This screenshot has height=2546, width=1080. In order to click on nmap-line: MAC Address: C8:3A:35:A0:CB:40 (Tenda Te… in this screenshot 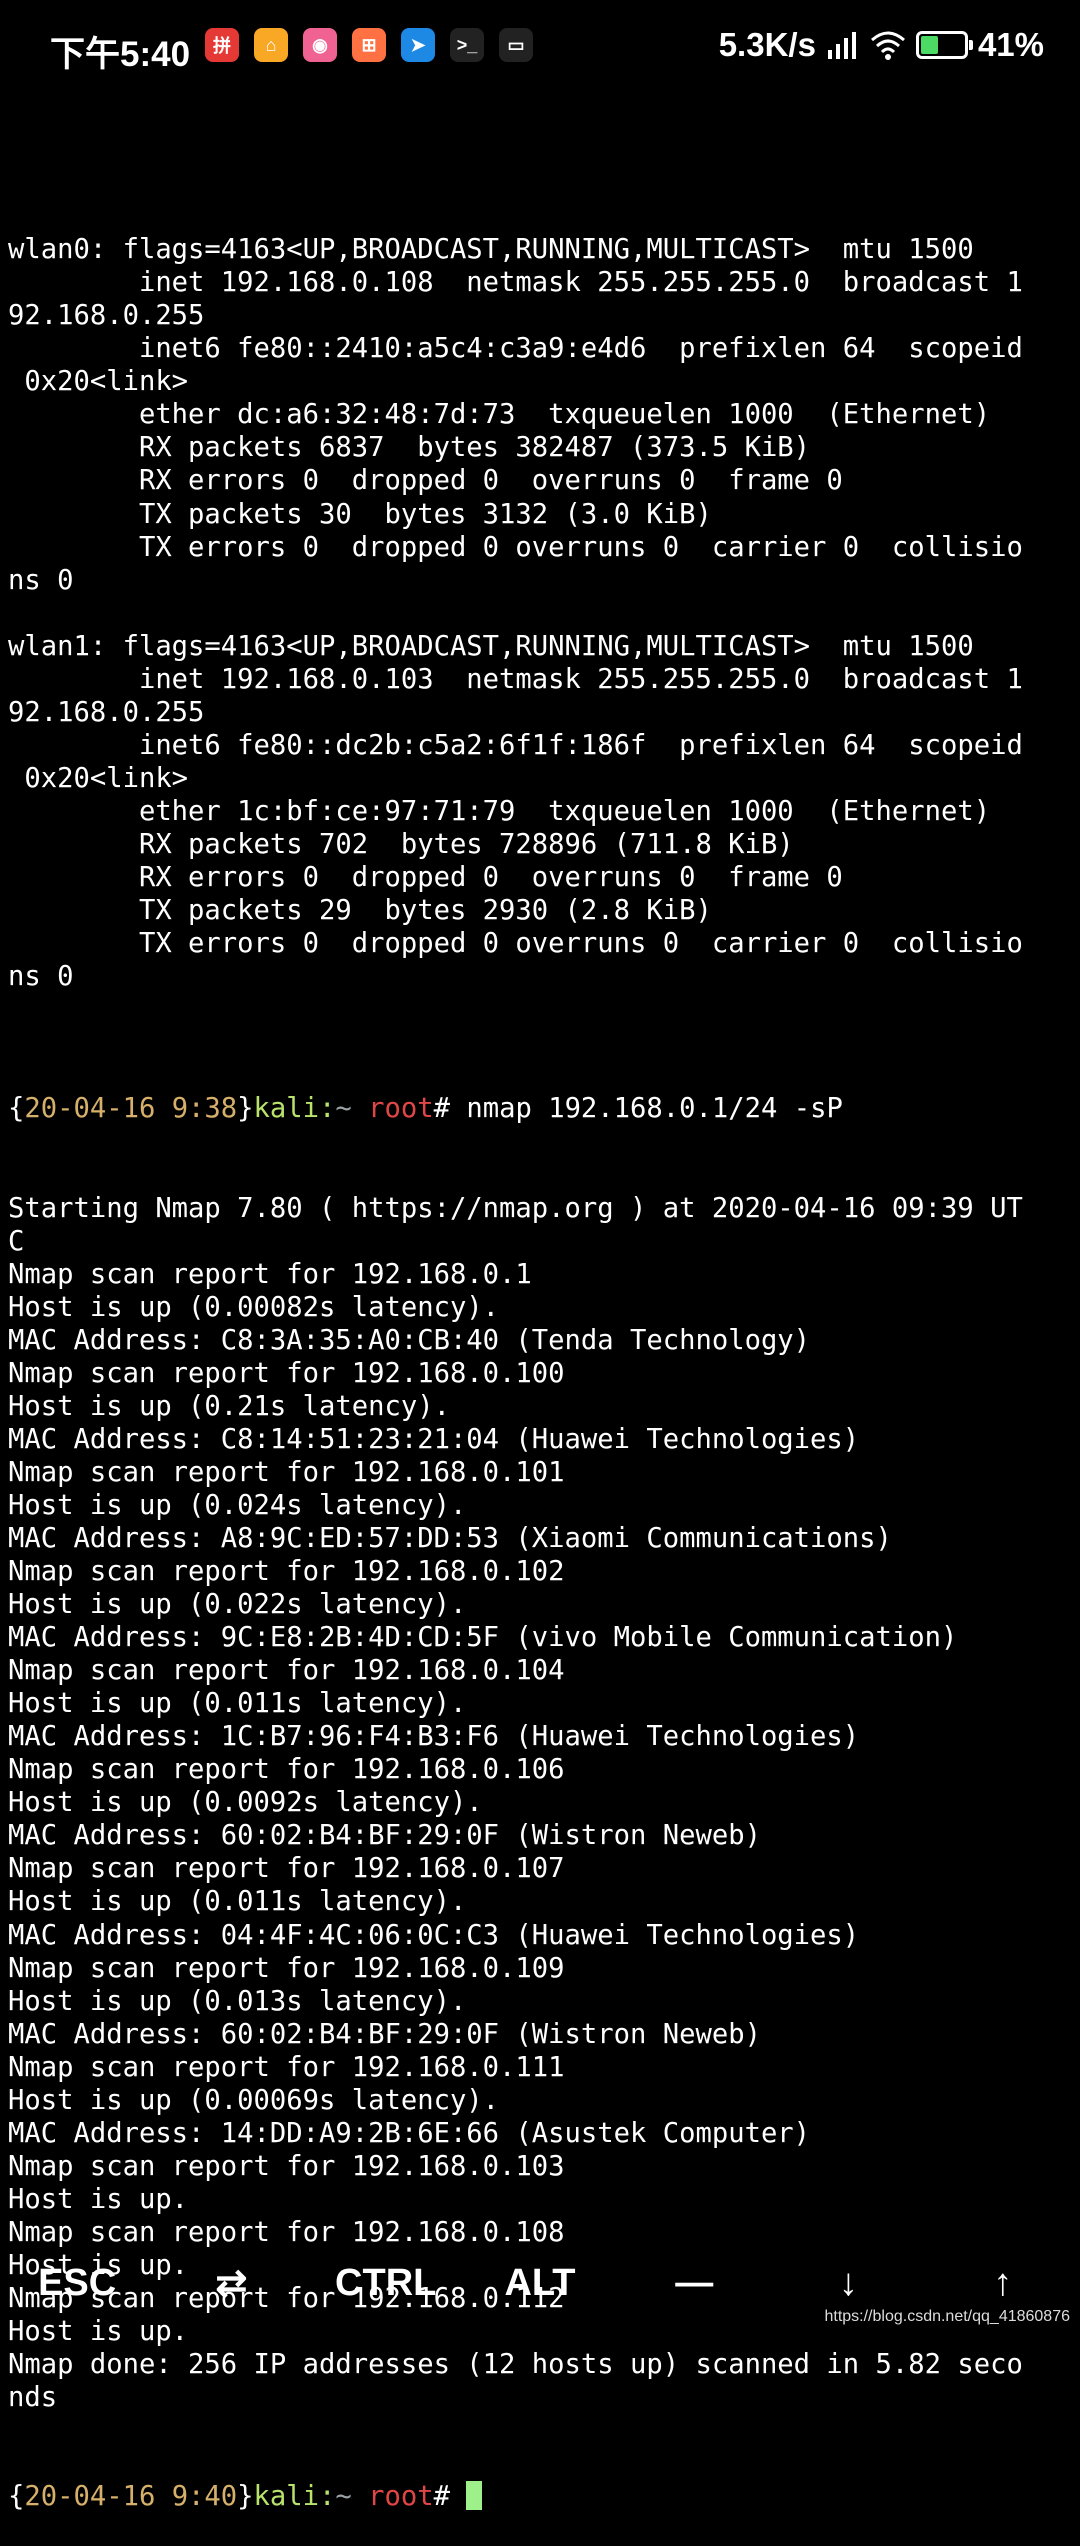, I will do `click(409, 1340)`.